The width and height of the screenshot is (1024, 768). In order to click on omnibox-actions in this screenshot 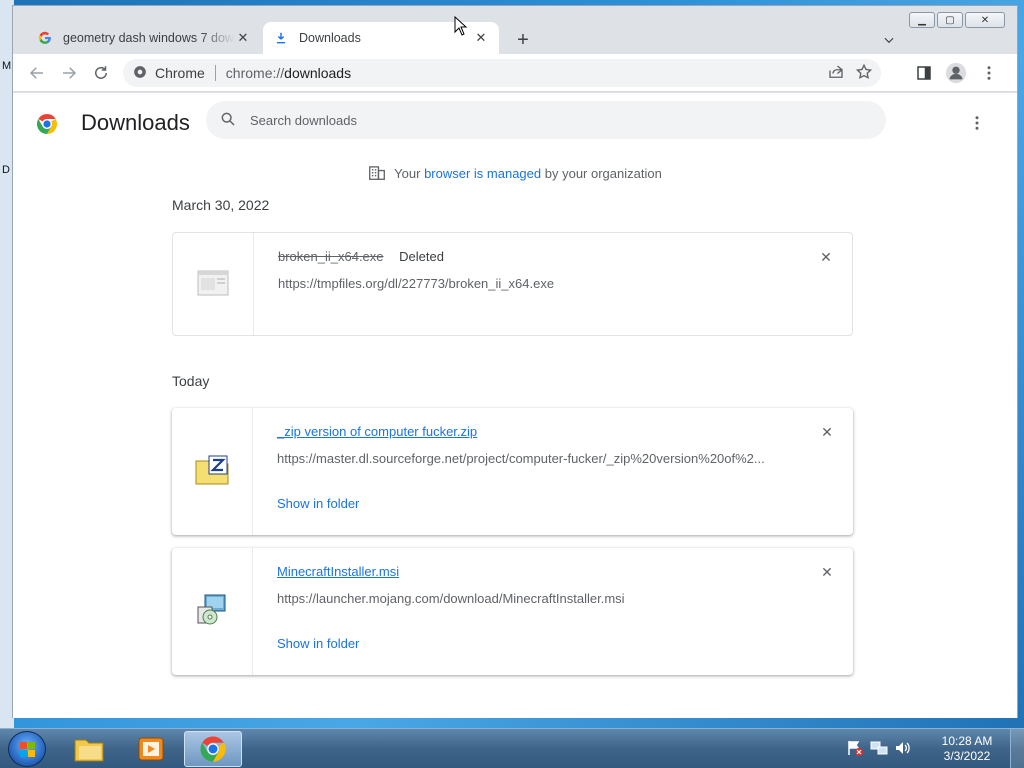, I will do `click(850, 73)`.